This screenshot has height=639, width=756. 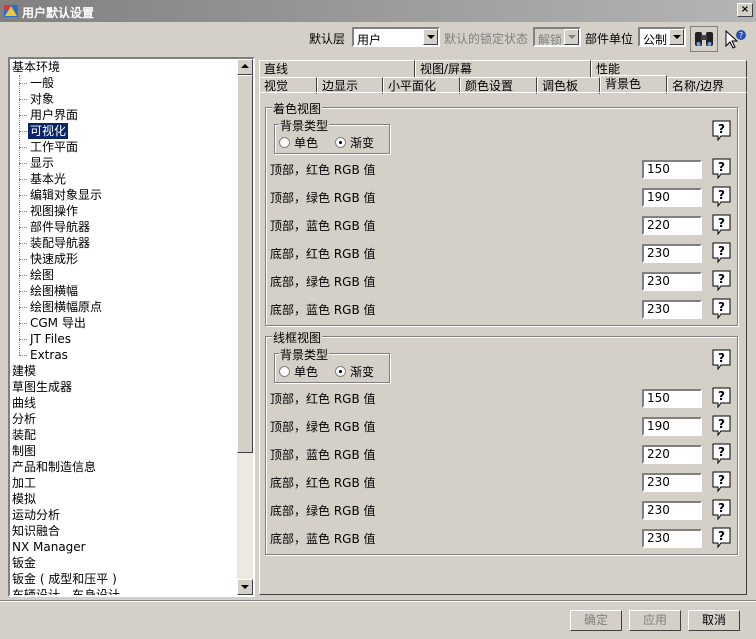 I want to click on lock-select: 解锁, so click(x=557, y=37).